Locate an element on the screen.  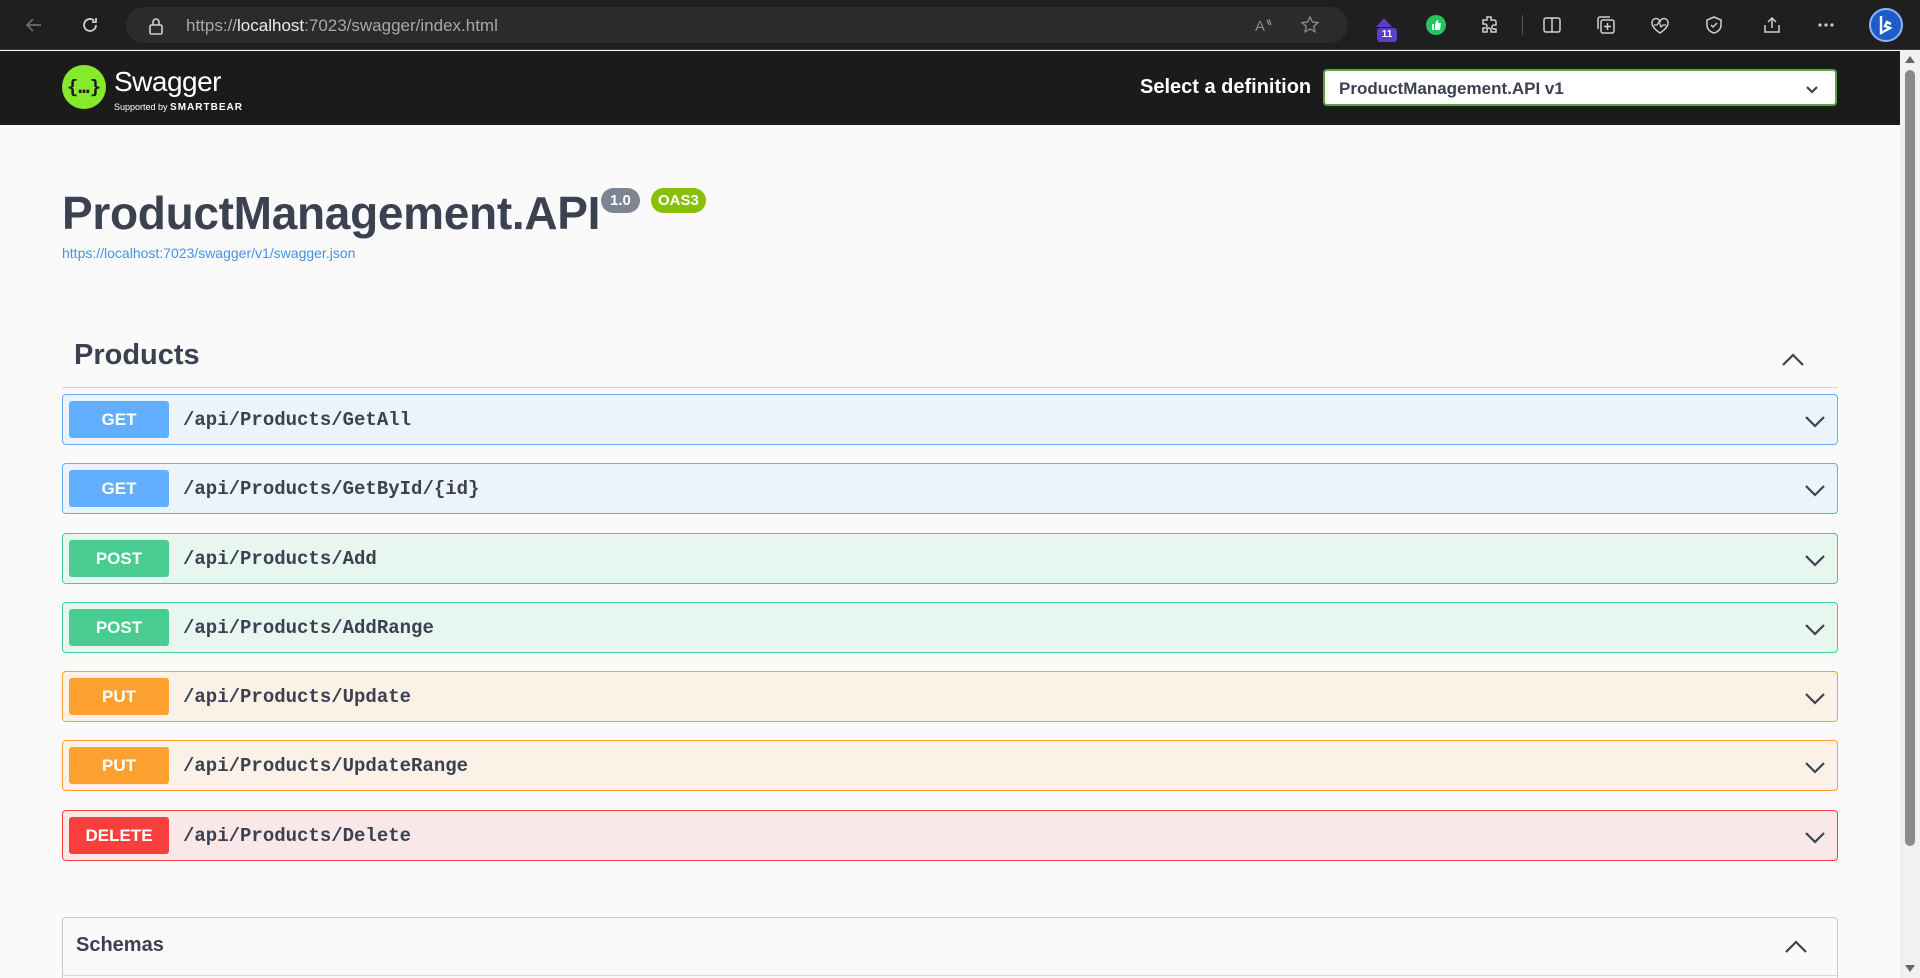
scroll-thumb is located at coordinates (1910, 458).